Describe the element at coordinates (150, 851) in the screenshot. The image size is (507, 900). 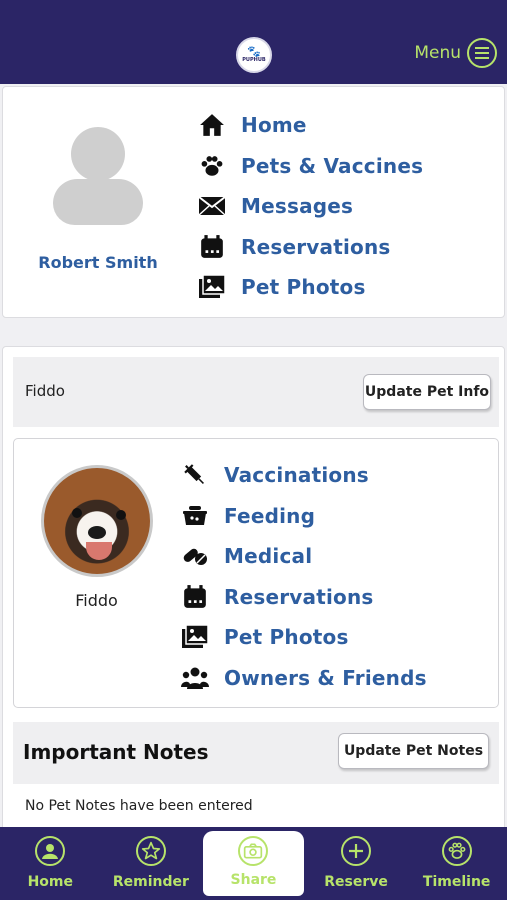
I see `star-icon` at that location.